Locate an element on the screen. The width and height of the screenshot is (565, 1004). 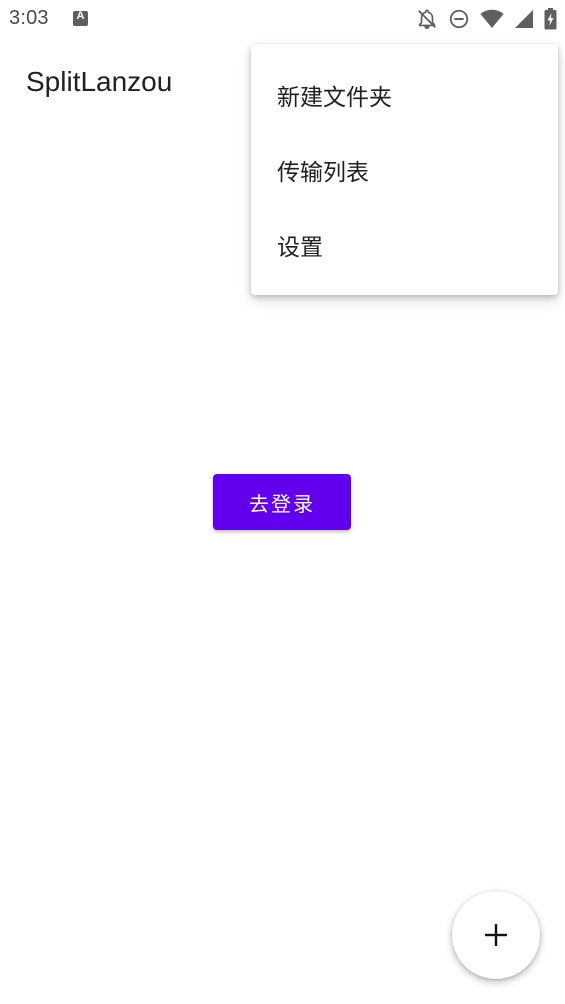
plus-icon is located at coordinates (496, 935).